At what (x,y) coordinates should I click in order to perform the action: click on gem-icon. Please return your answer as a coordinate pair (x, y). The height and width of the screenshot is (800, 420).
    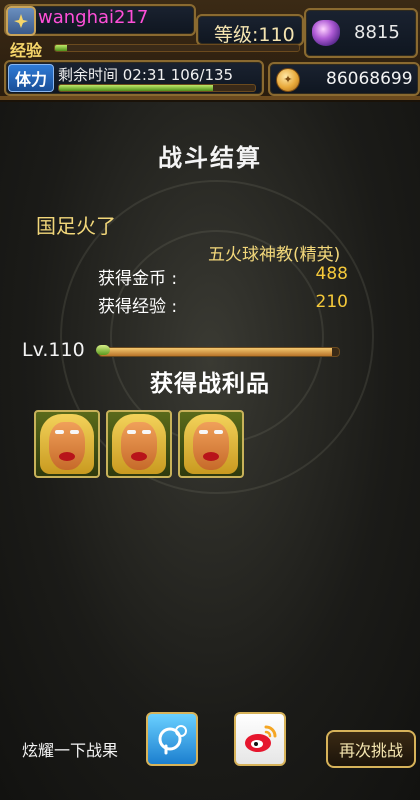
    Looking at the image, I should click on (326, 33).